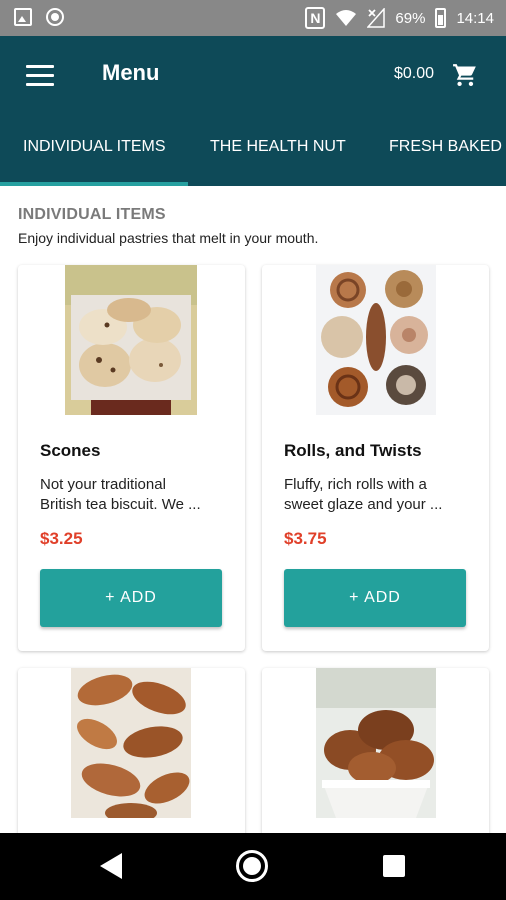 The image size is (506, 900). Describe the element at coordinates (253, 18) in the screenshot. I see `status-bar: N 69% 14:14` at that location.